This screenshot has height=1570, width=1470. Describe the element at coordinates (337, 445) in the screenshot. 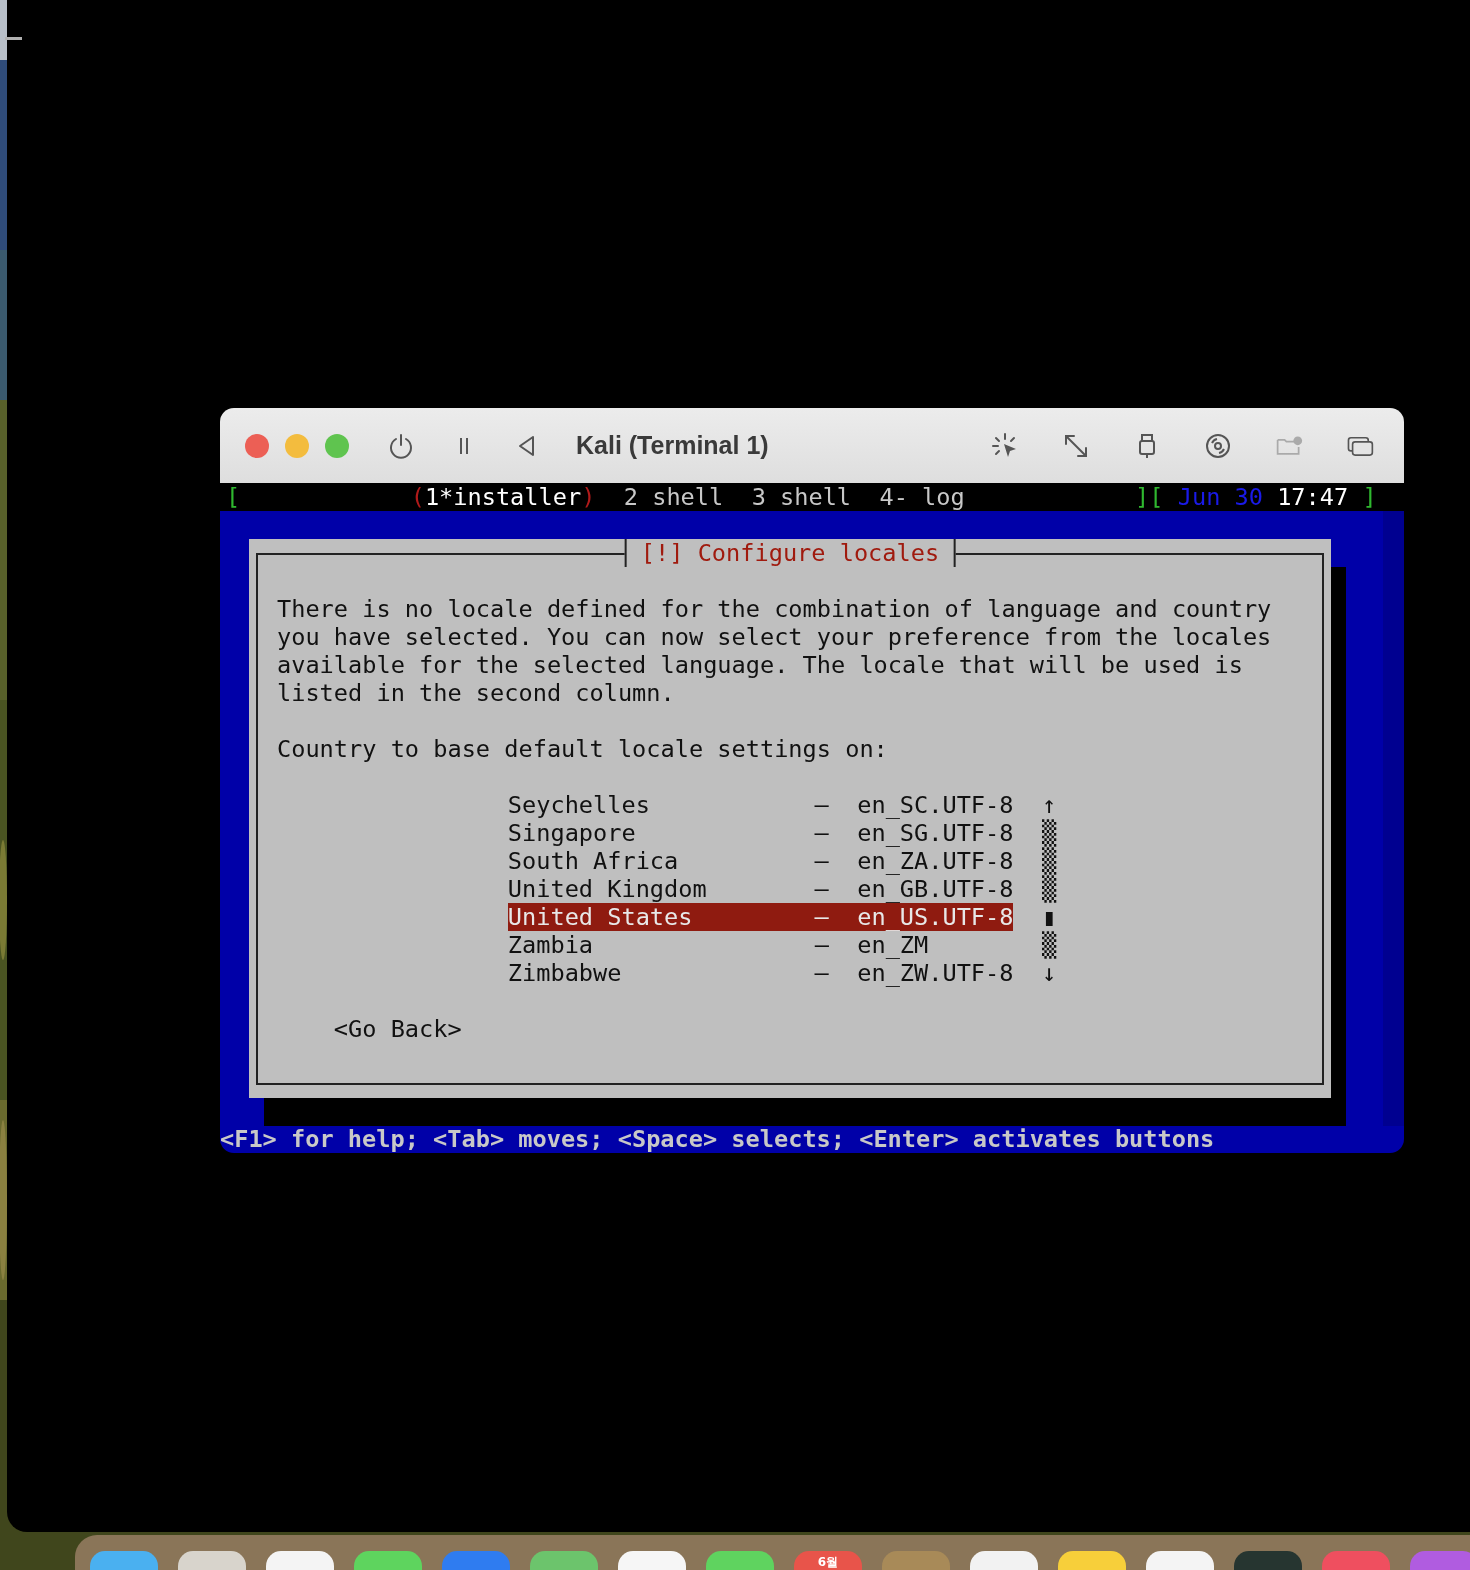

I see `zoom-button` at that location.